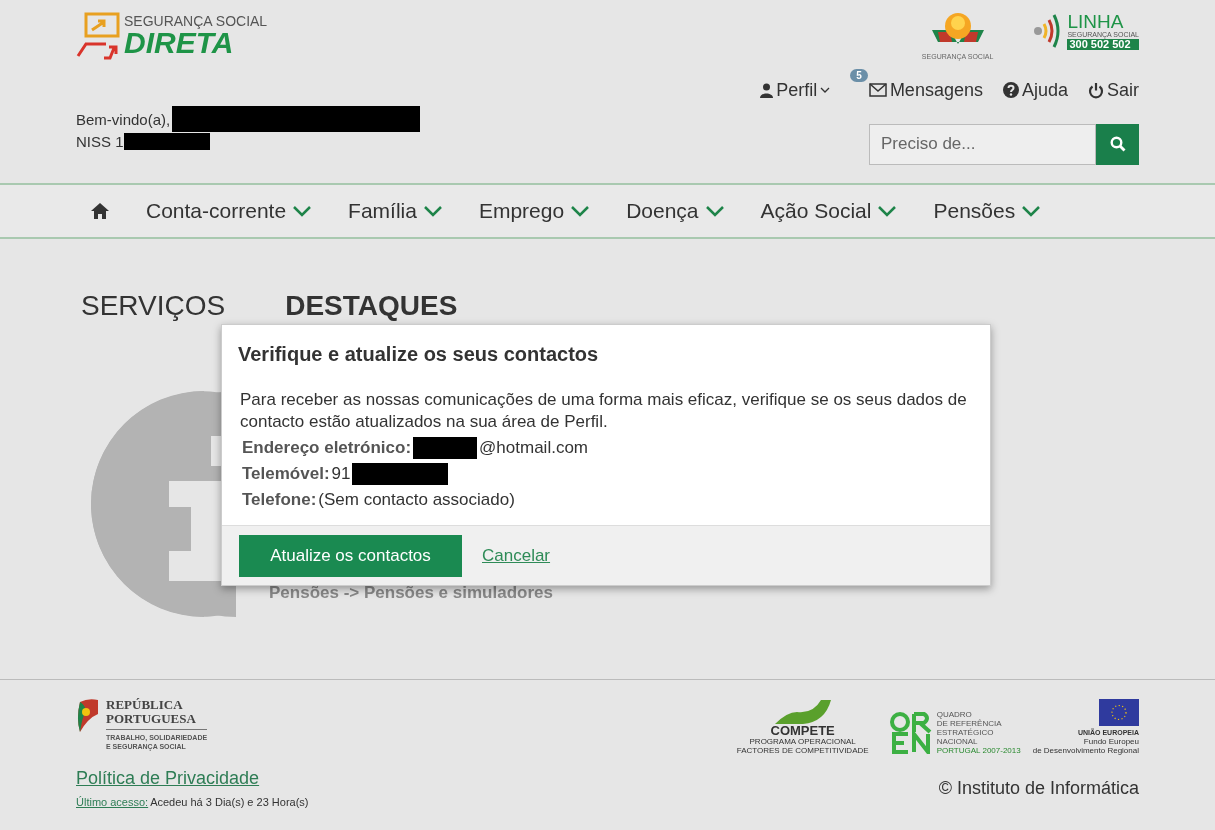  Describe the element at coordinates (802, 730) in the screenshot. I see `compete-title: COMPETE` at that location.